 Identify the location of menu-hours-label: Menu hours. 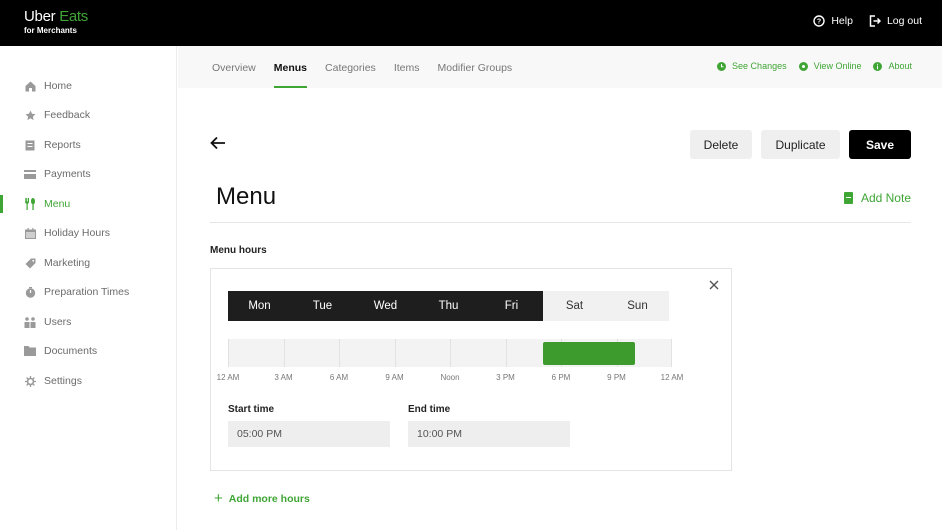
(238, 250).